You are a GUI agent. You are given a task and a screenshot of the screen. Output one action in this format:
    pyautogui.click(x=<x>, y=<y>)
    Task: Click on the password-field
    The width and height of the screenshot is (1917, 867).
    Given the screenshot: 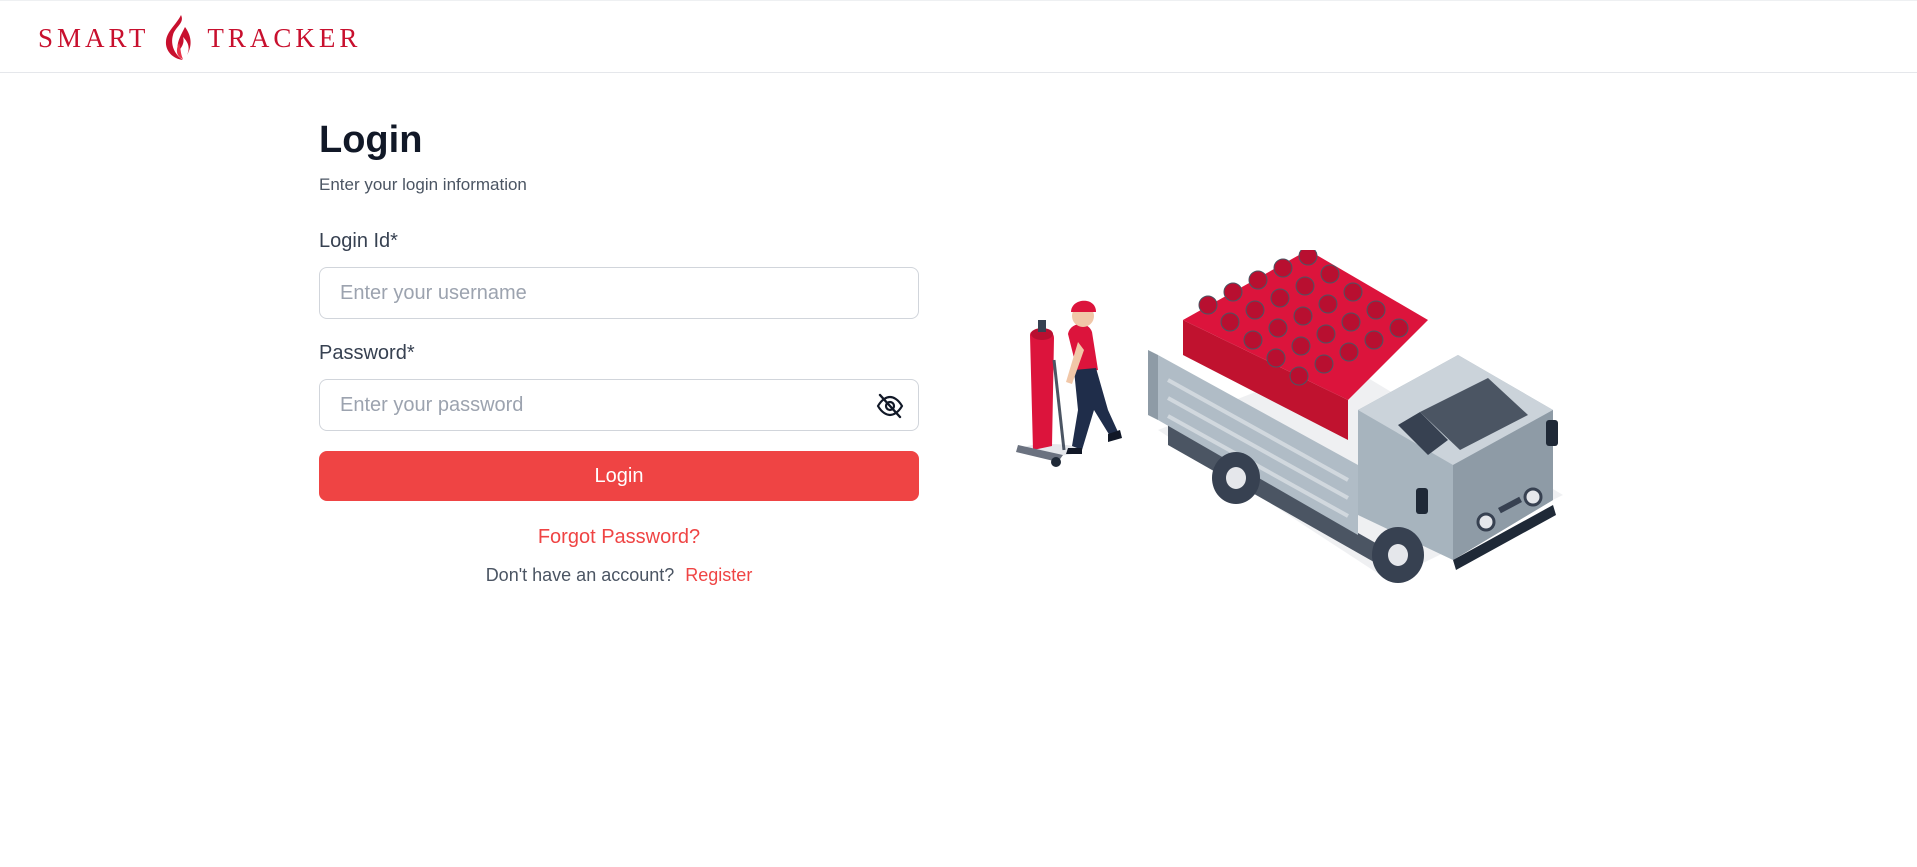 What is the action you would take?
    pyautogui.click(x=619, y=405)
    